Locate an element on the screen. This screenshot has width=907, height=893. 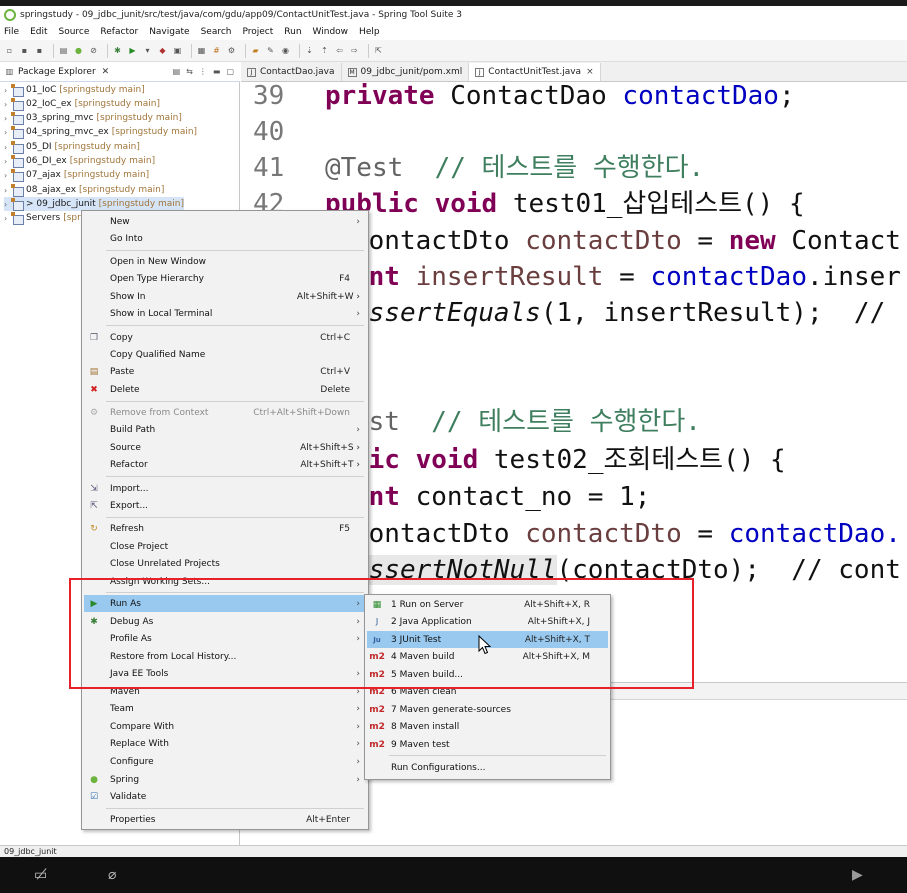
menu-item-label: Compare With is located at coordinates (142, 726).